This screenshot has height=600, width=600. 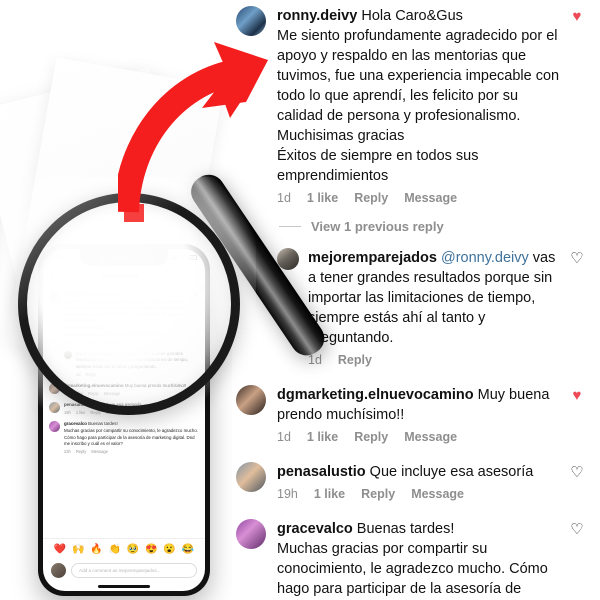 What do you see at coordinates (150, 257) in the screenshot?
I see `front-camera-icon` at bounding box center [150, 257].